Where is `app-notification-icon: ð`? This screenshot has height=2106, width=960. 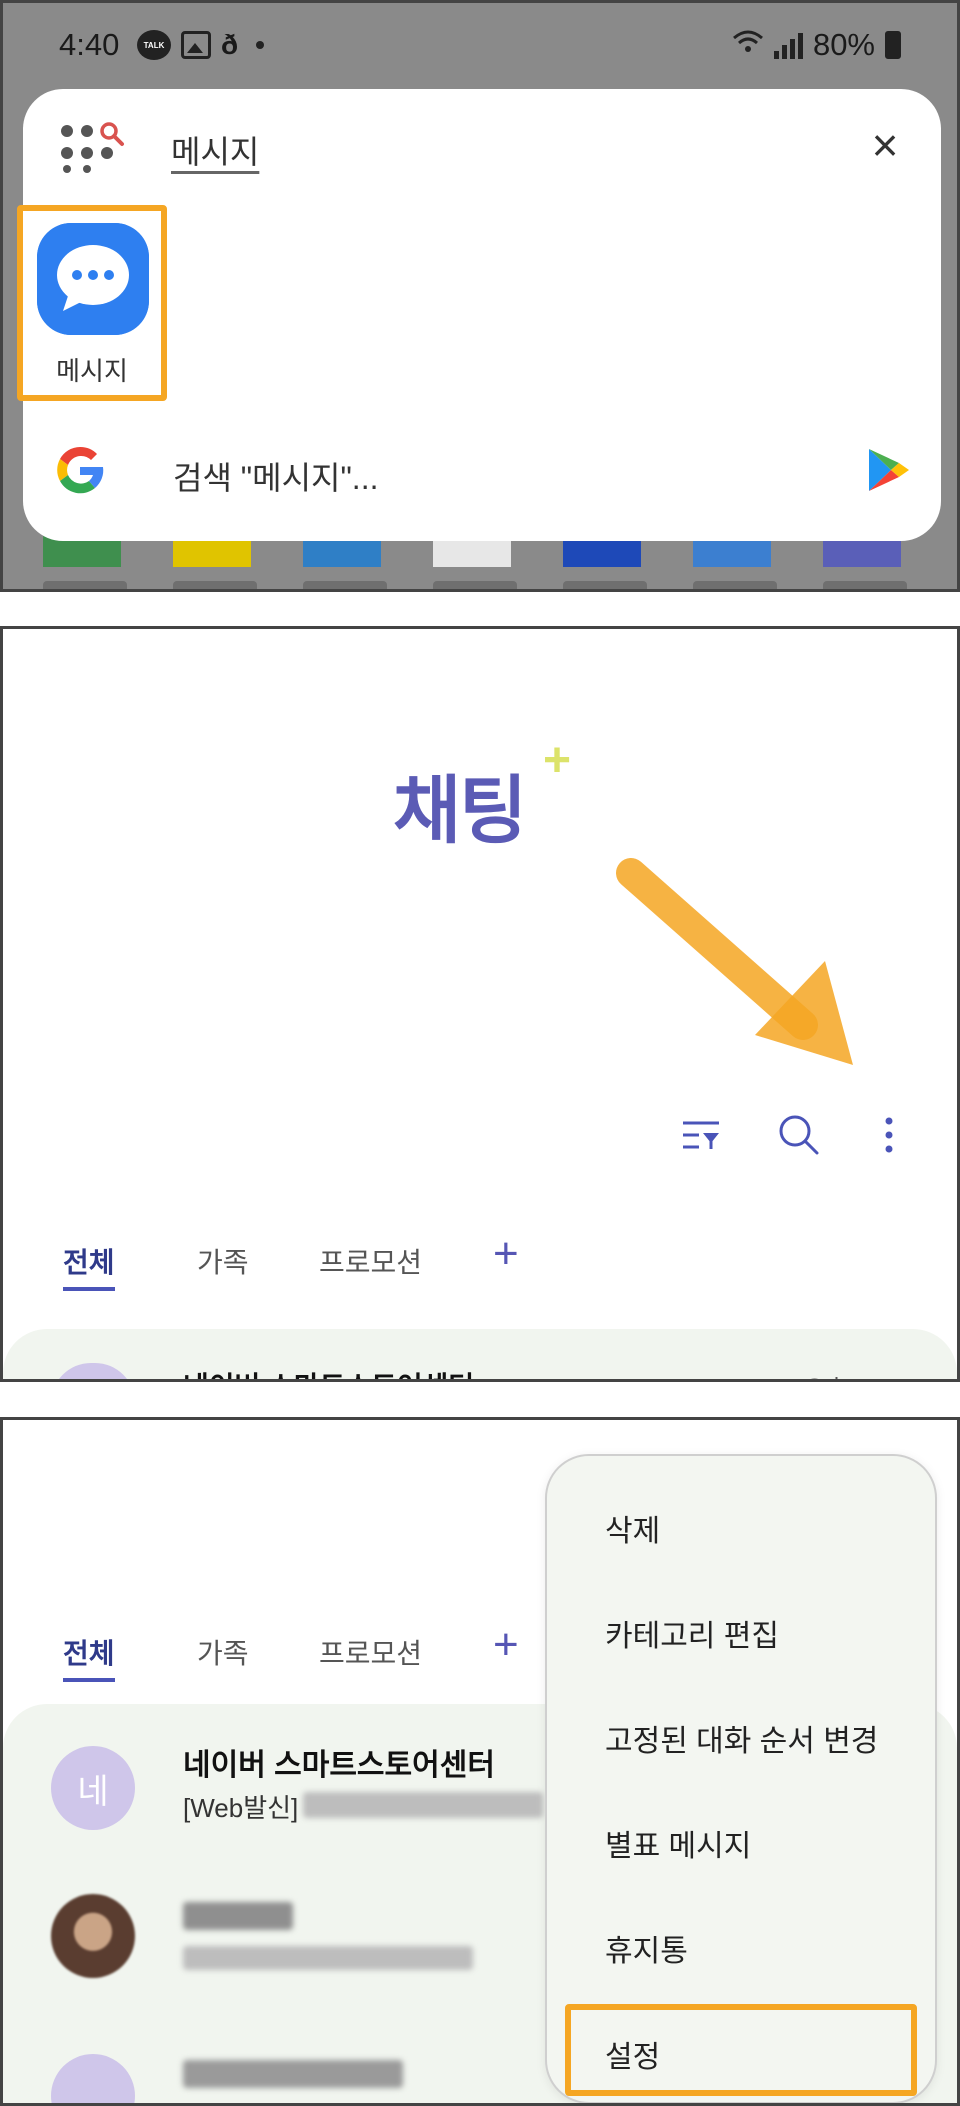
app-notification-icon: ð is located at coordinates (230, 44).